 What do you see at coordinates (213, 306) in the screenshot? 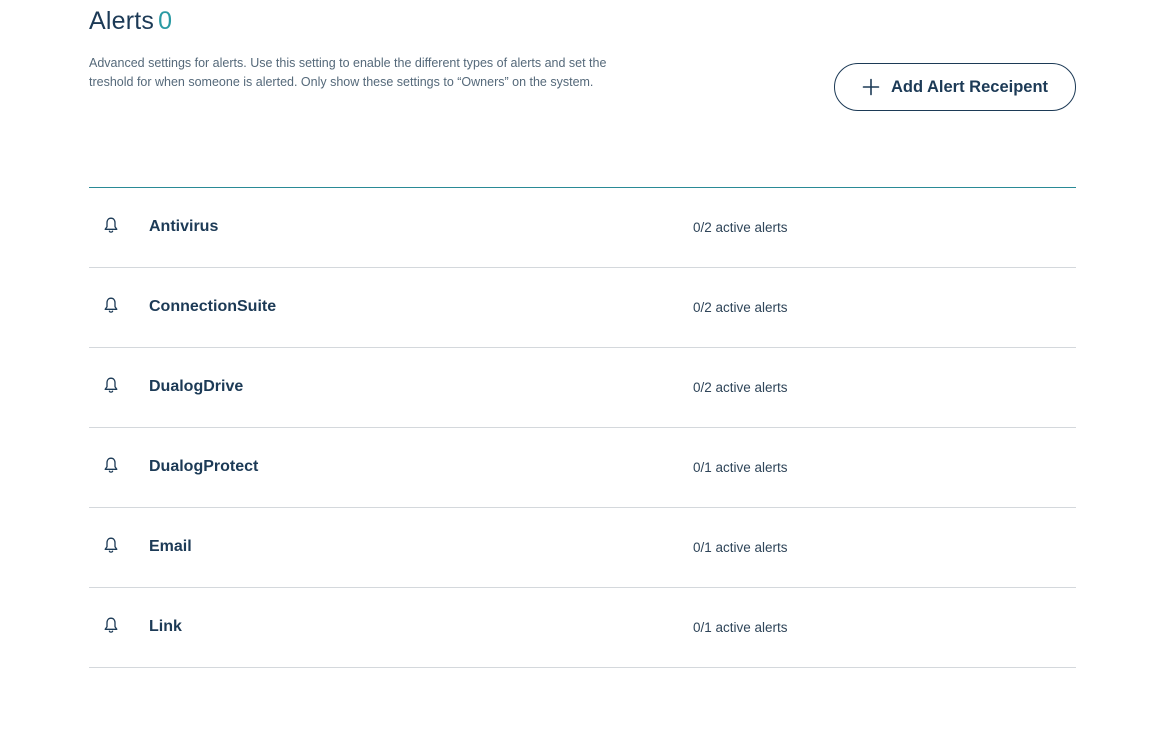
I see `alert-name: ConnectionSuite` at bounding box center [213, 306].